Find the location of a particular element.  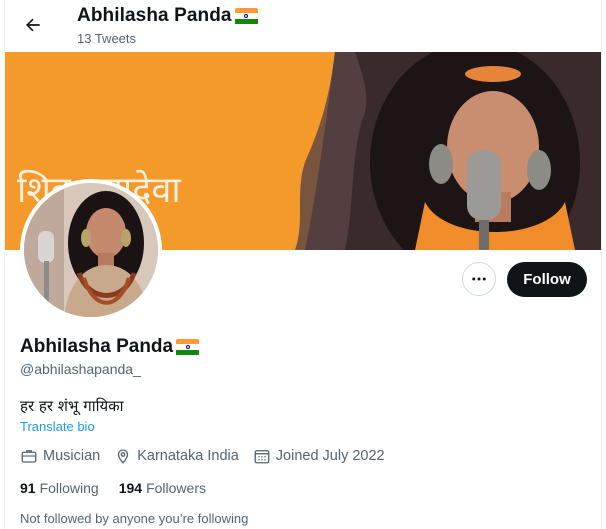

arrow-left-icon is located at coordinates (33, 25).